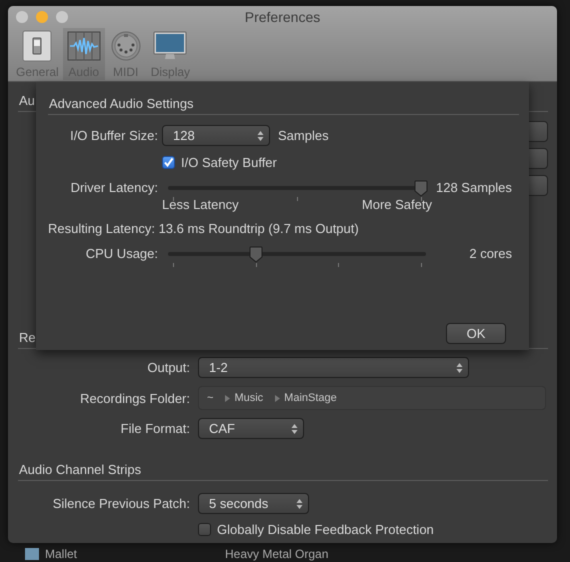 The width and height of the screenshot is (570, 562). What do you see at coordinates (121, 503) in the screenshot?
I see `field-label: Silence Previous Patch:` at bounding box center [121, 503].